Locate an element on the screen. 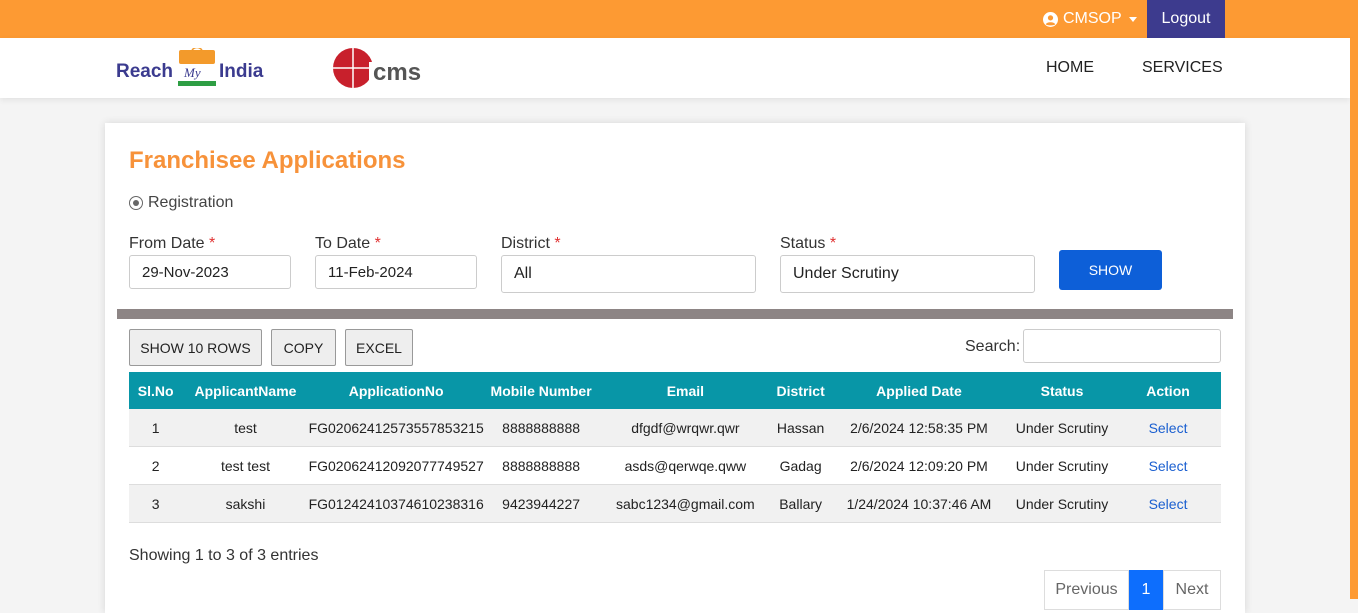 The width and height of the screenshot is (1358, 613). cell-application-no: FG02062412573557853215 is located at coordinates (396, 428).